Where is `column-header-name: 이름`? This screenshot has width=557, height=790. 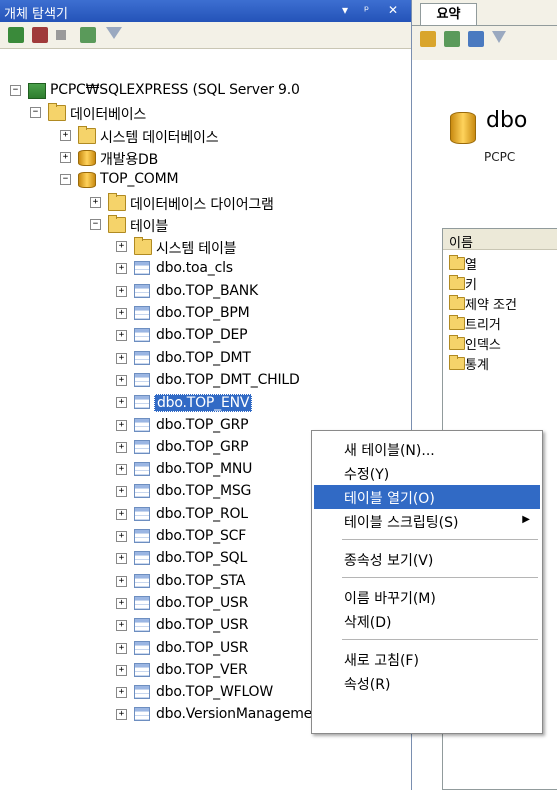 column-header-name: 이름 is located at coordinates (500, 240).